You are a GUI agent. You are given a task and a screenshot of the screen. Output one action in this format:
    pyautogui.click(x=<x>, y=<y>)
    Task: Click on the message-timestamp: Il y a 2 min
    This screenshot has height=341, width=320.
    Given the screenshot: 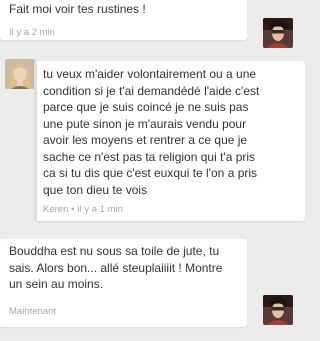 What is the action you would take?
    pyautogui.click(x=32, y=32)
    